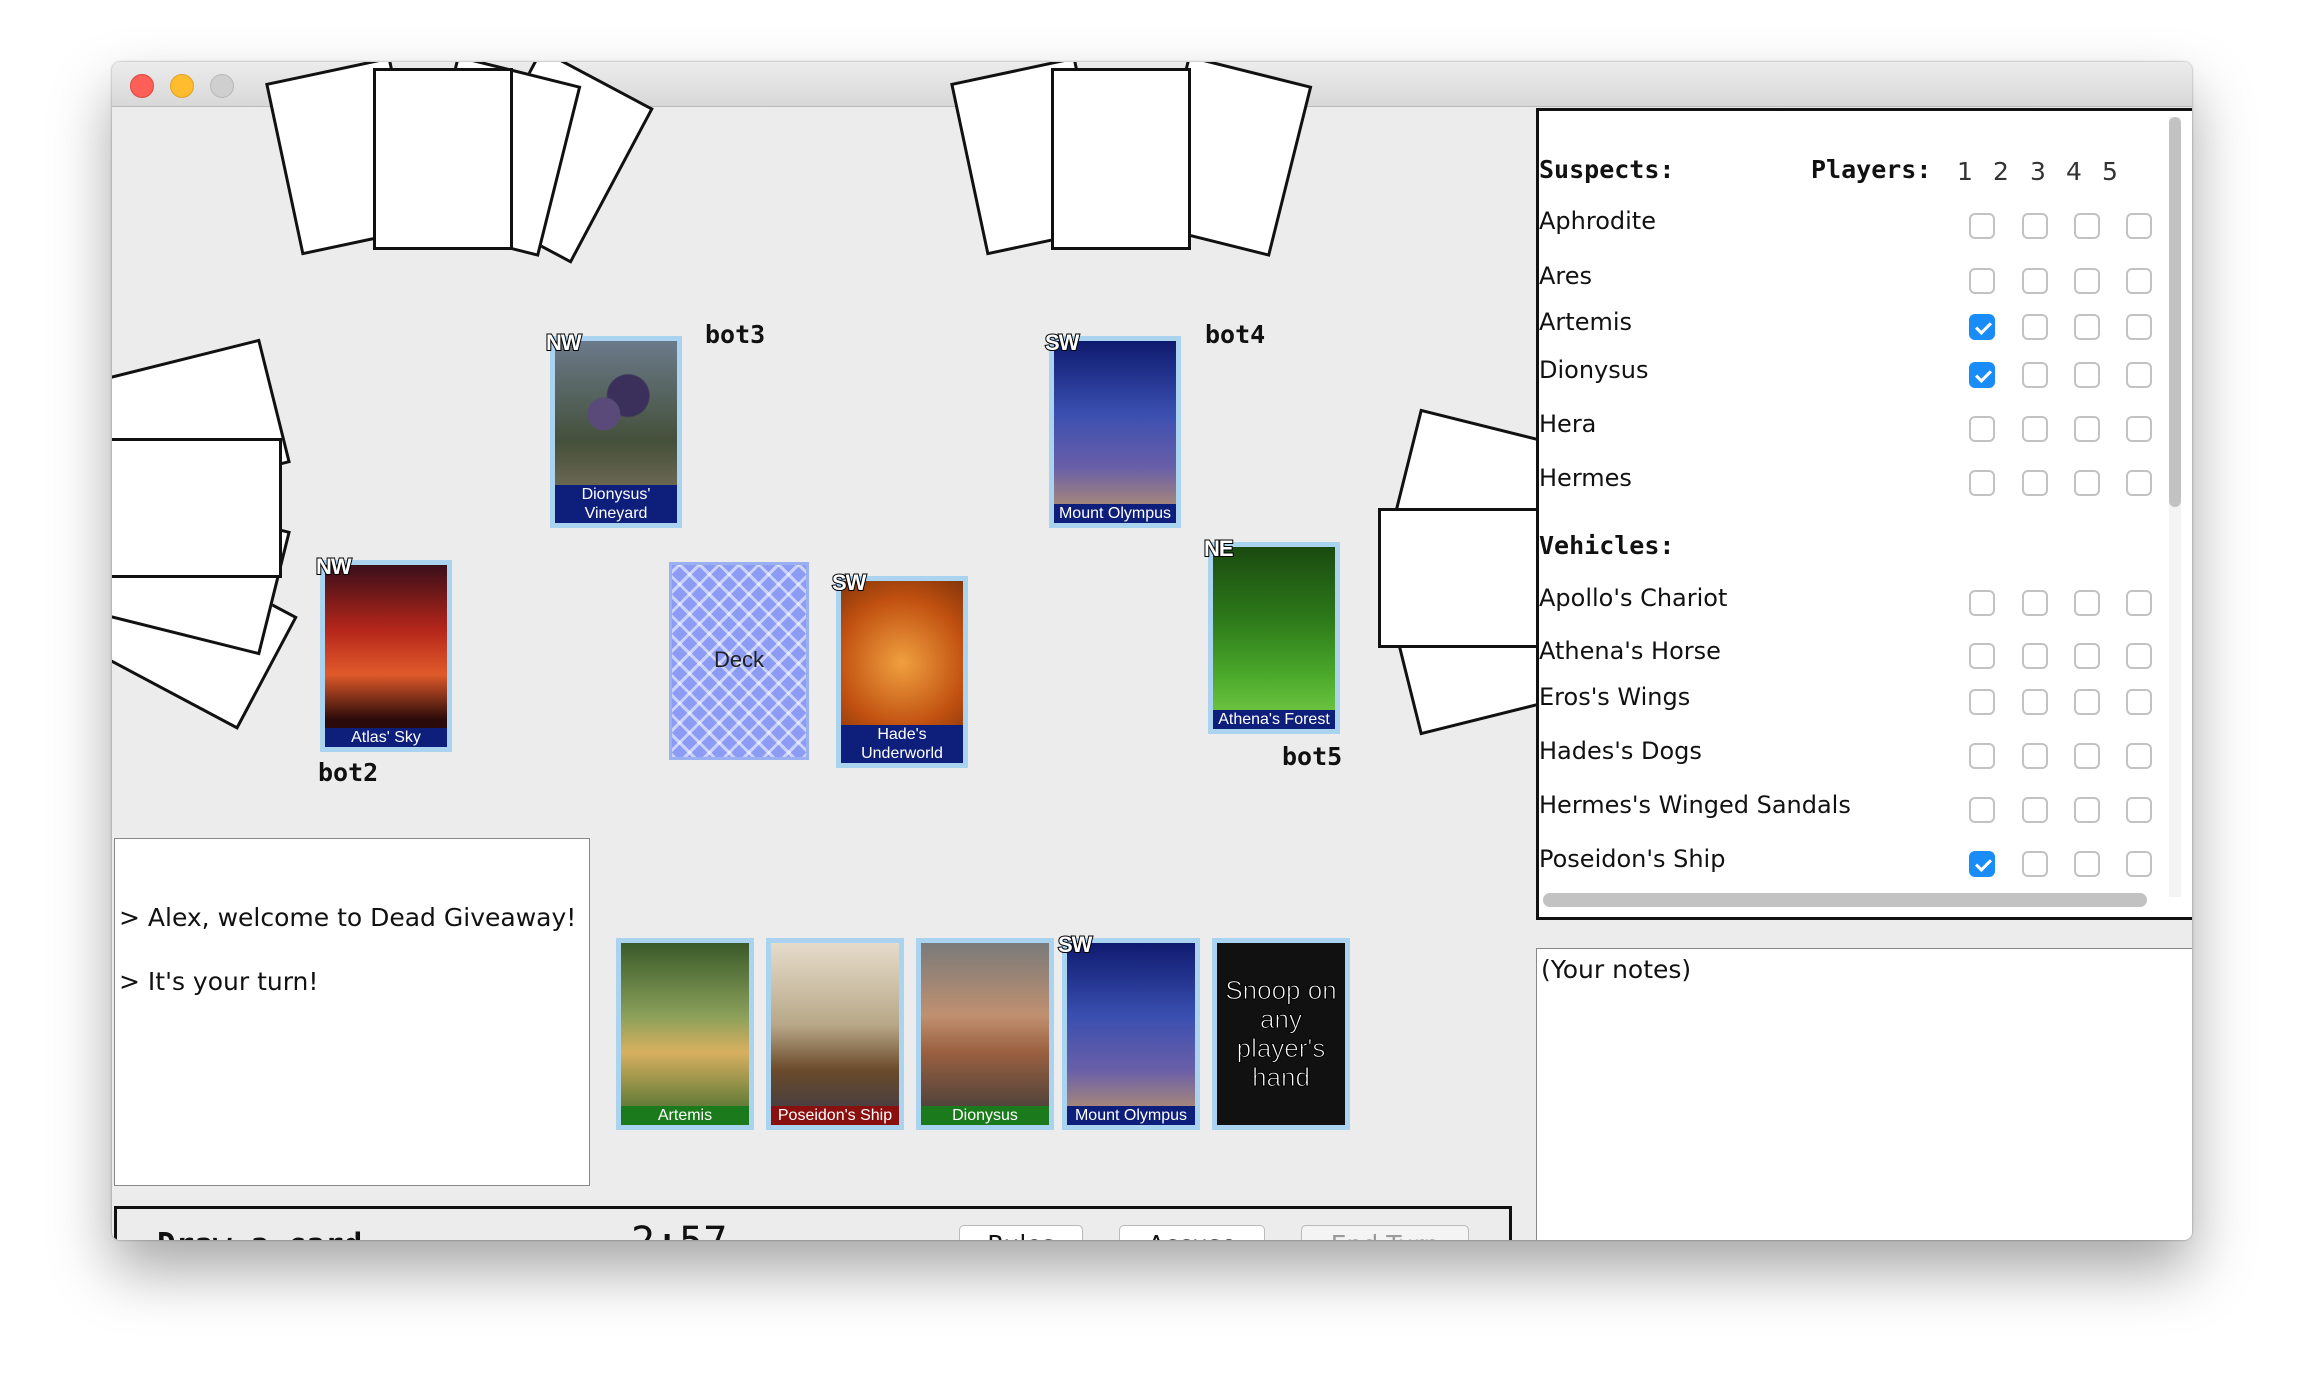  I want to click on checklist-item-label: Aphrodite, so click(1597, 221).